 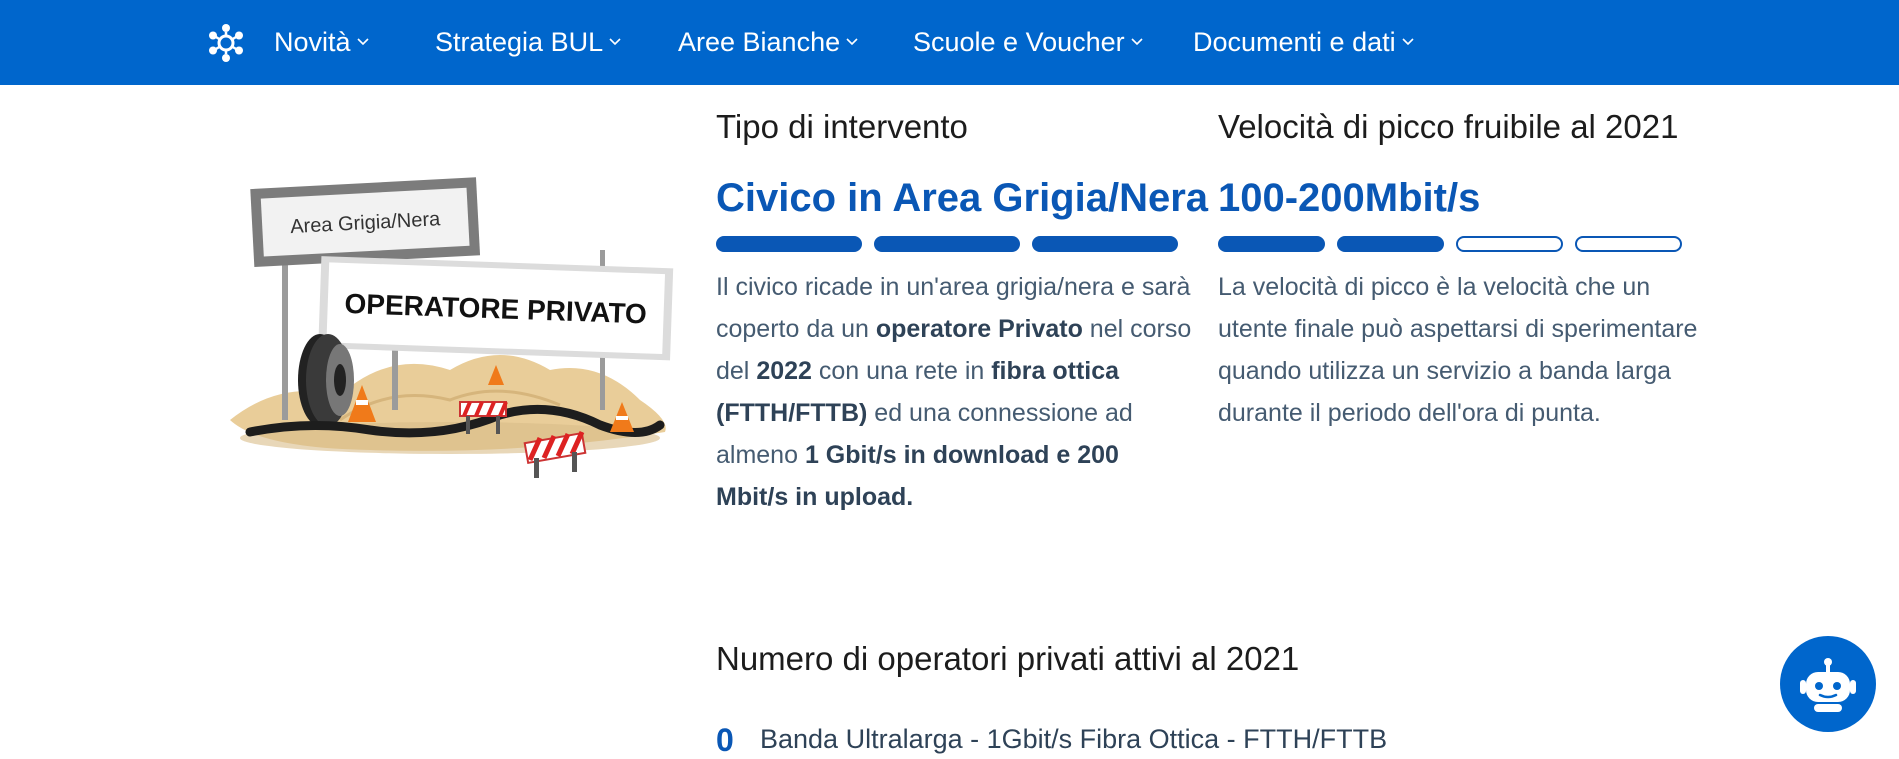 What do you see at coordinates (842, 126) in the screenshot?
I see `tipo-intervento-heading: Tipo di intervento` at bounding box center [842, 126].